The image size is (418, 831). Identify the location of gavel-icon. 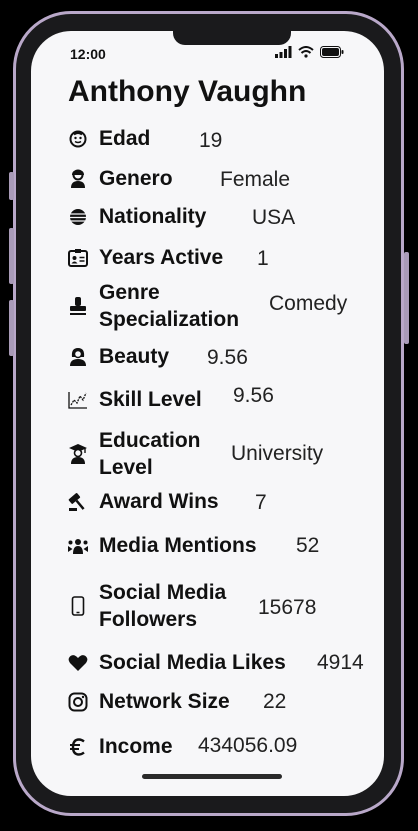
(78, 502).